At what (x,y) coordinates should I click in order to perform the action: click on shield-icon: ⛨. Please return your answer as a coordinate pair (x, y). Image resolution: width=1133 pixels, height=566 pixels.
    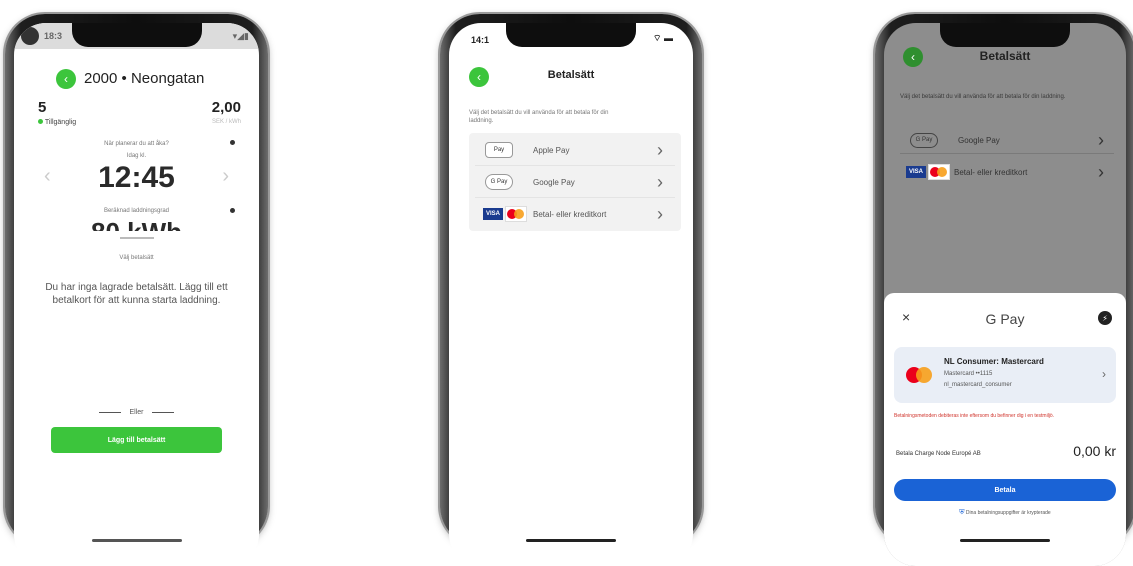
    Looking at the image, I should click on (962, 512).